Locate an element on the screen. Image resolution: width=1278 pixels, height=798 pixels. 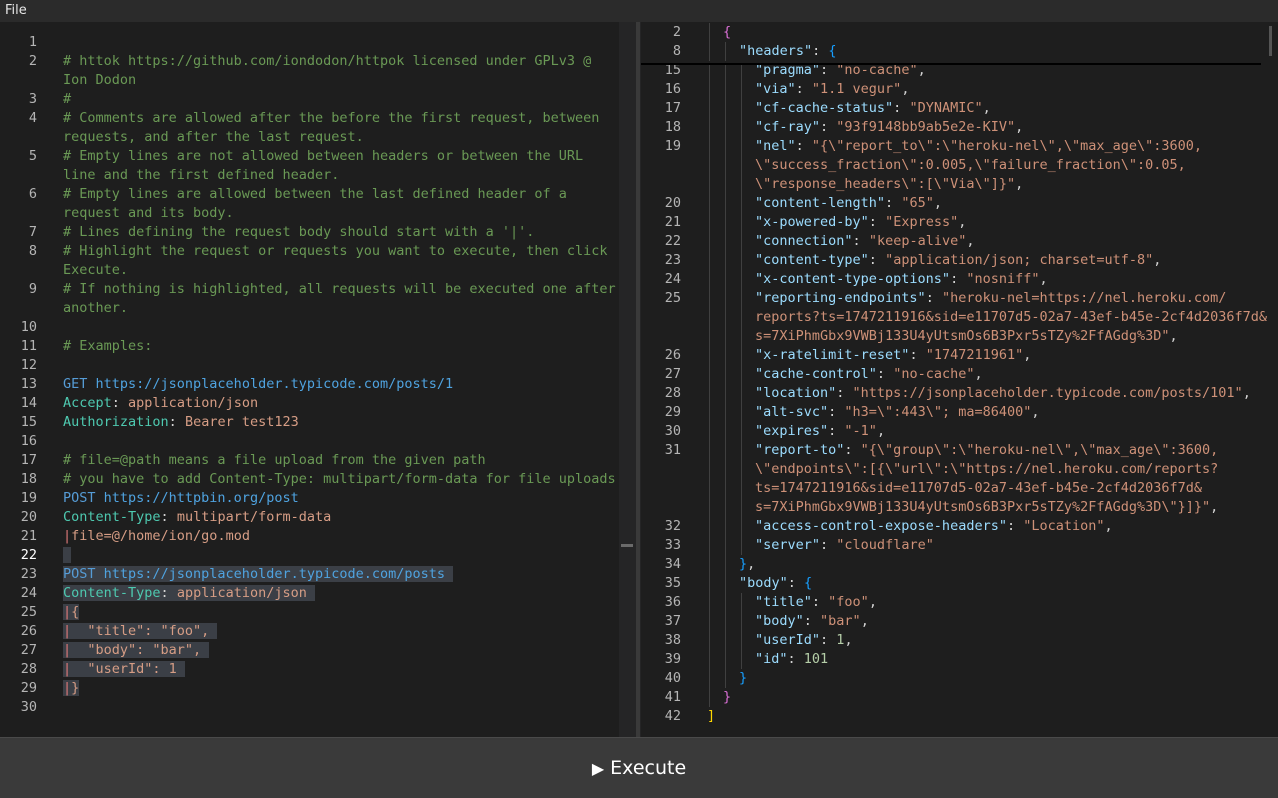
token: "93f9148bb9ab5e2e-KIV" is located at coordinates (926, 127).